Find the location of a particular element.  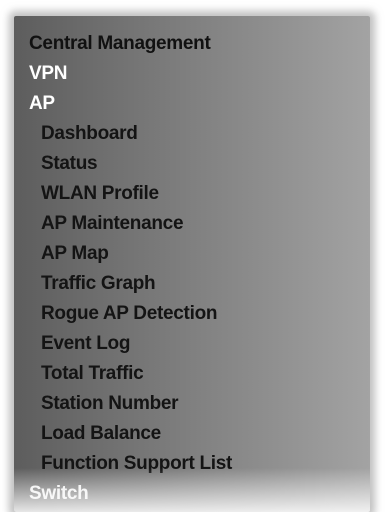

submenu-item-station-number: Station Number is located at coordinates (110, 404).